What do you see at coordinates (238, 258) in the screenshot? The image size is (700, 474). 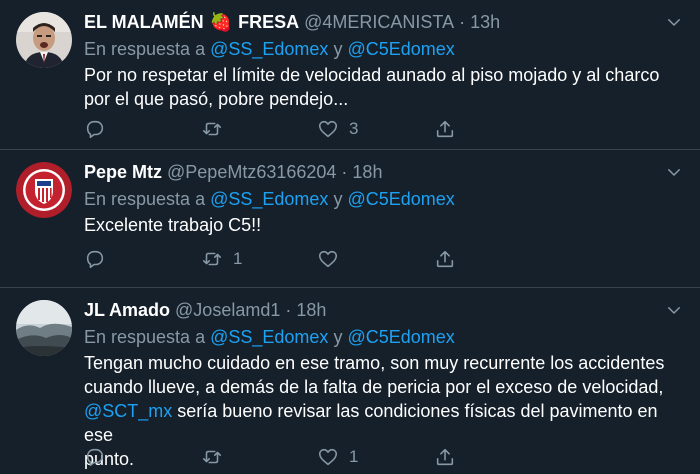 I see `retweet-count: 1` at bounding box center [238, 258].